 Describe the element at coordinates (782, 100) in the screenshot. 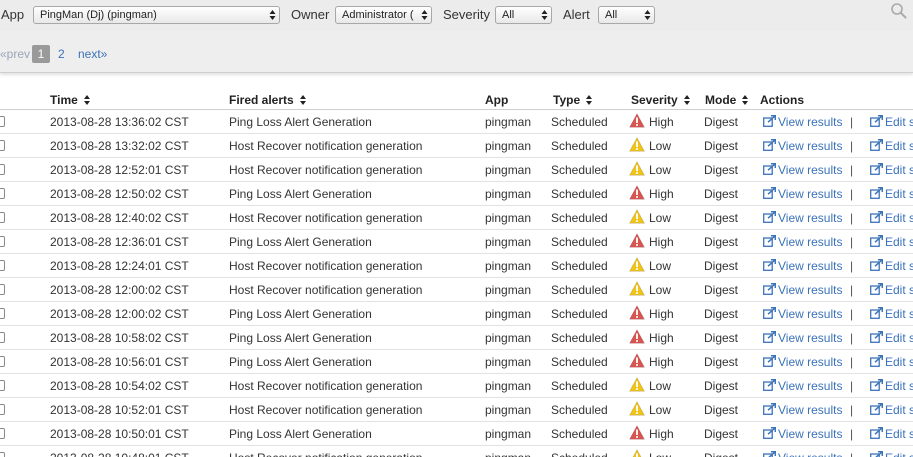

I see `column-header-actions: Actions` at that location.